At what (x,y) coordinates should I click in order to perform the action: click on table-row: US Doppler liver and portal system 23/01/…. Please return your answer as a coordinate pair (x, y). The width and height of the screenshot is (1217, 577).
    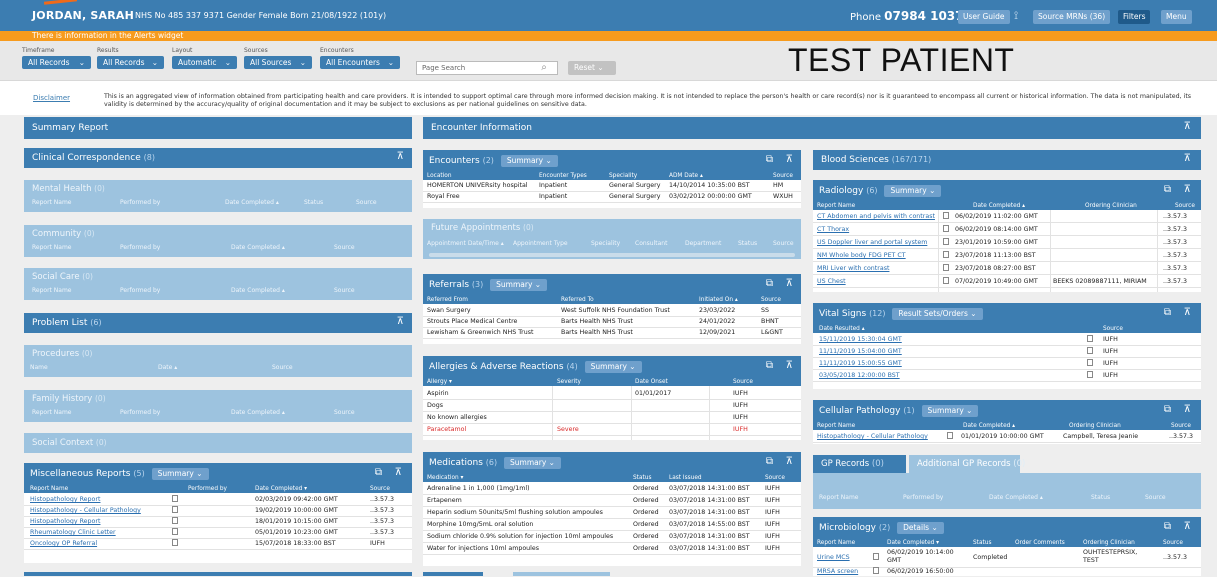
    Looking at the image, I should click on (1007, 243).